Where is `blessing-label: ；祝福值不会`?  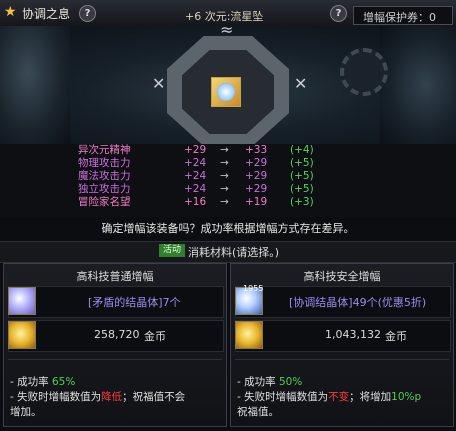 blessing-label: ；祝福值不会 is located at coordinates (154, 397).